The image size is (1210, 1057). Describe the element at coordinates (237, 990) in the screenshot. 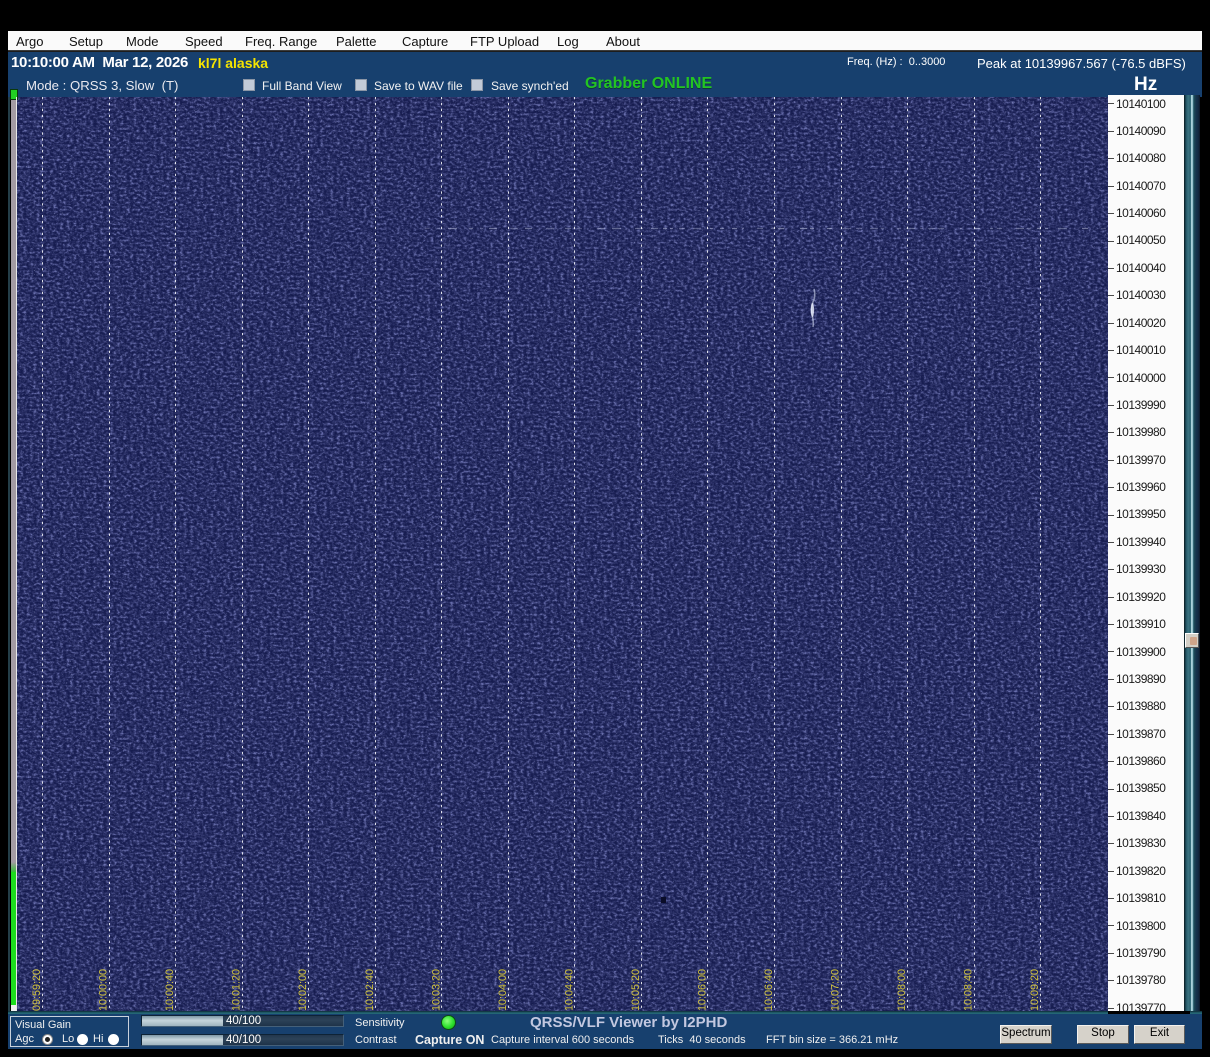

I see `svg-text: 10:01:20` at that location.